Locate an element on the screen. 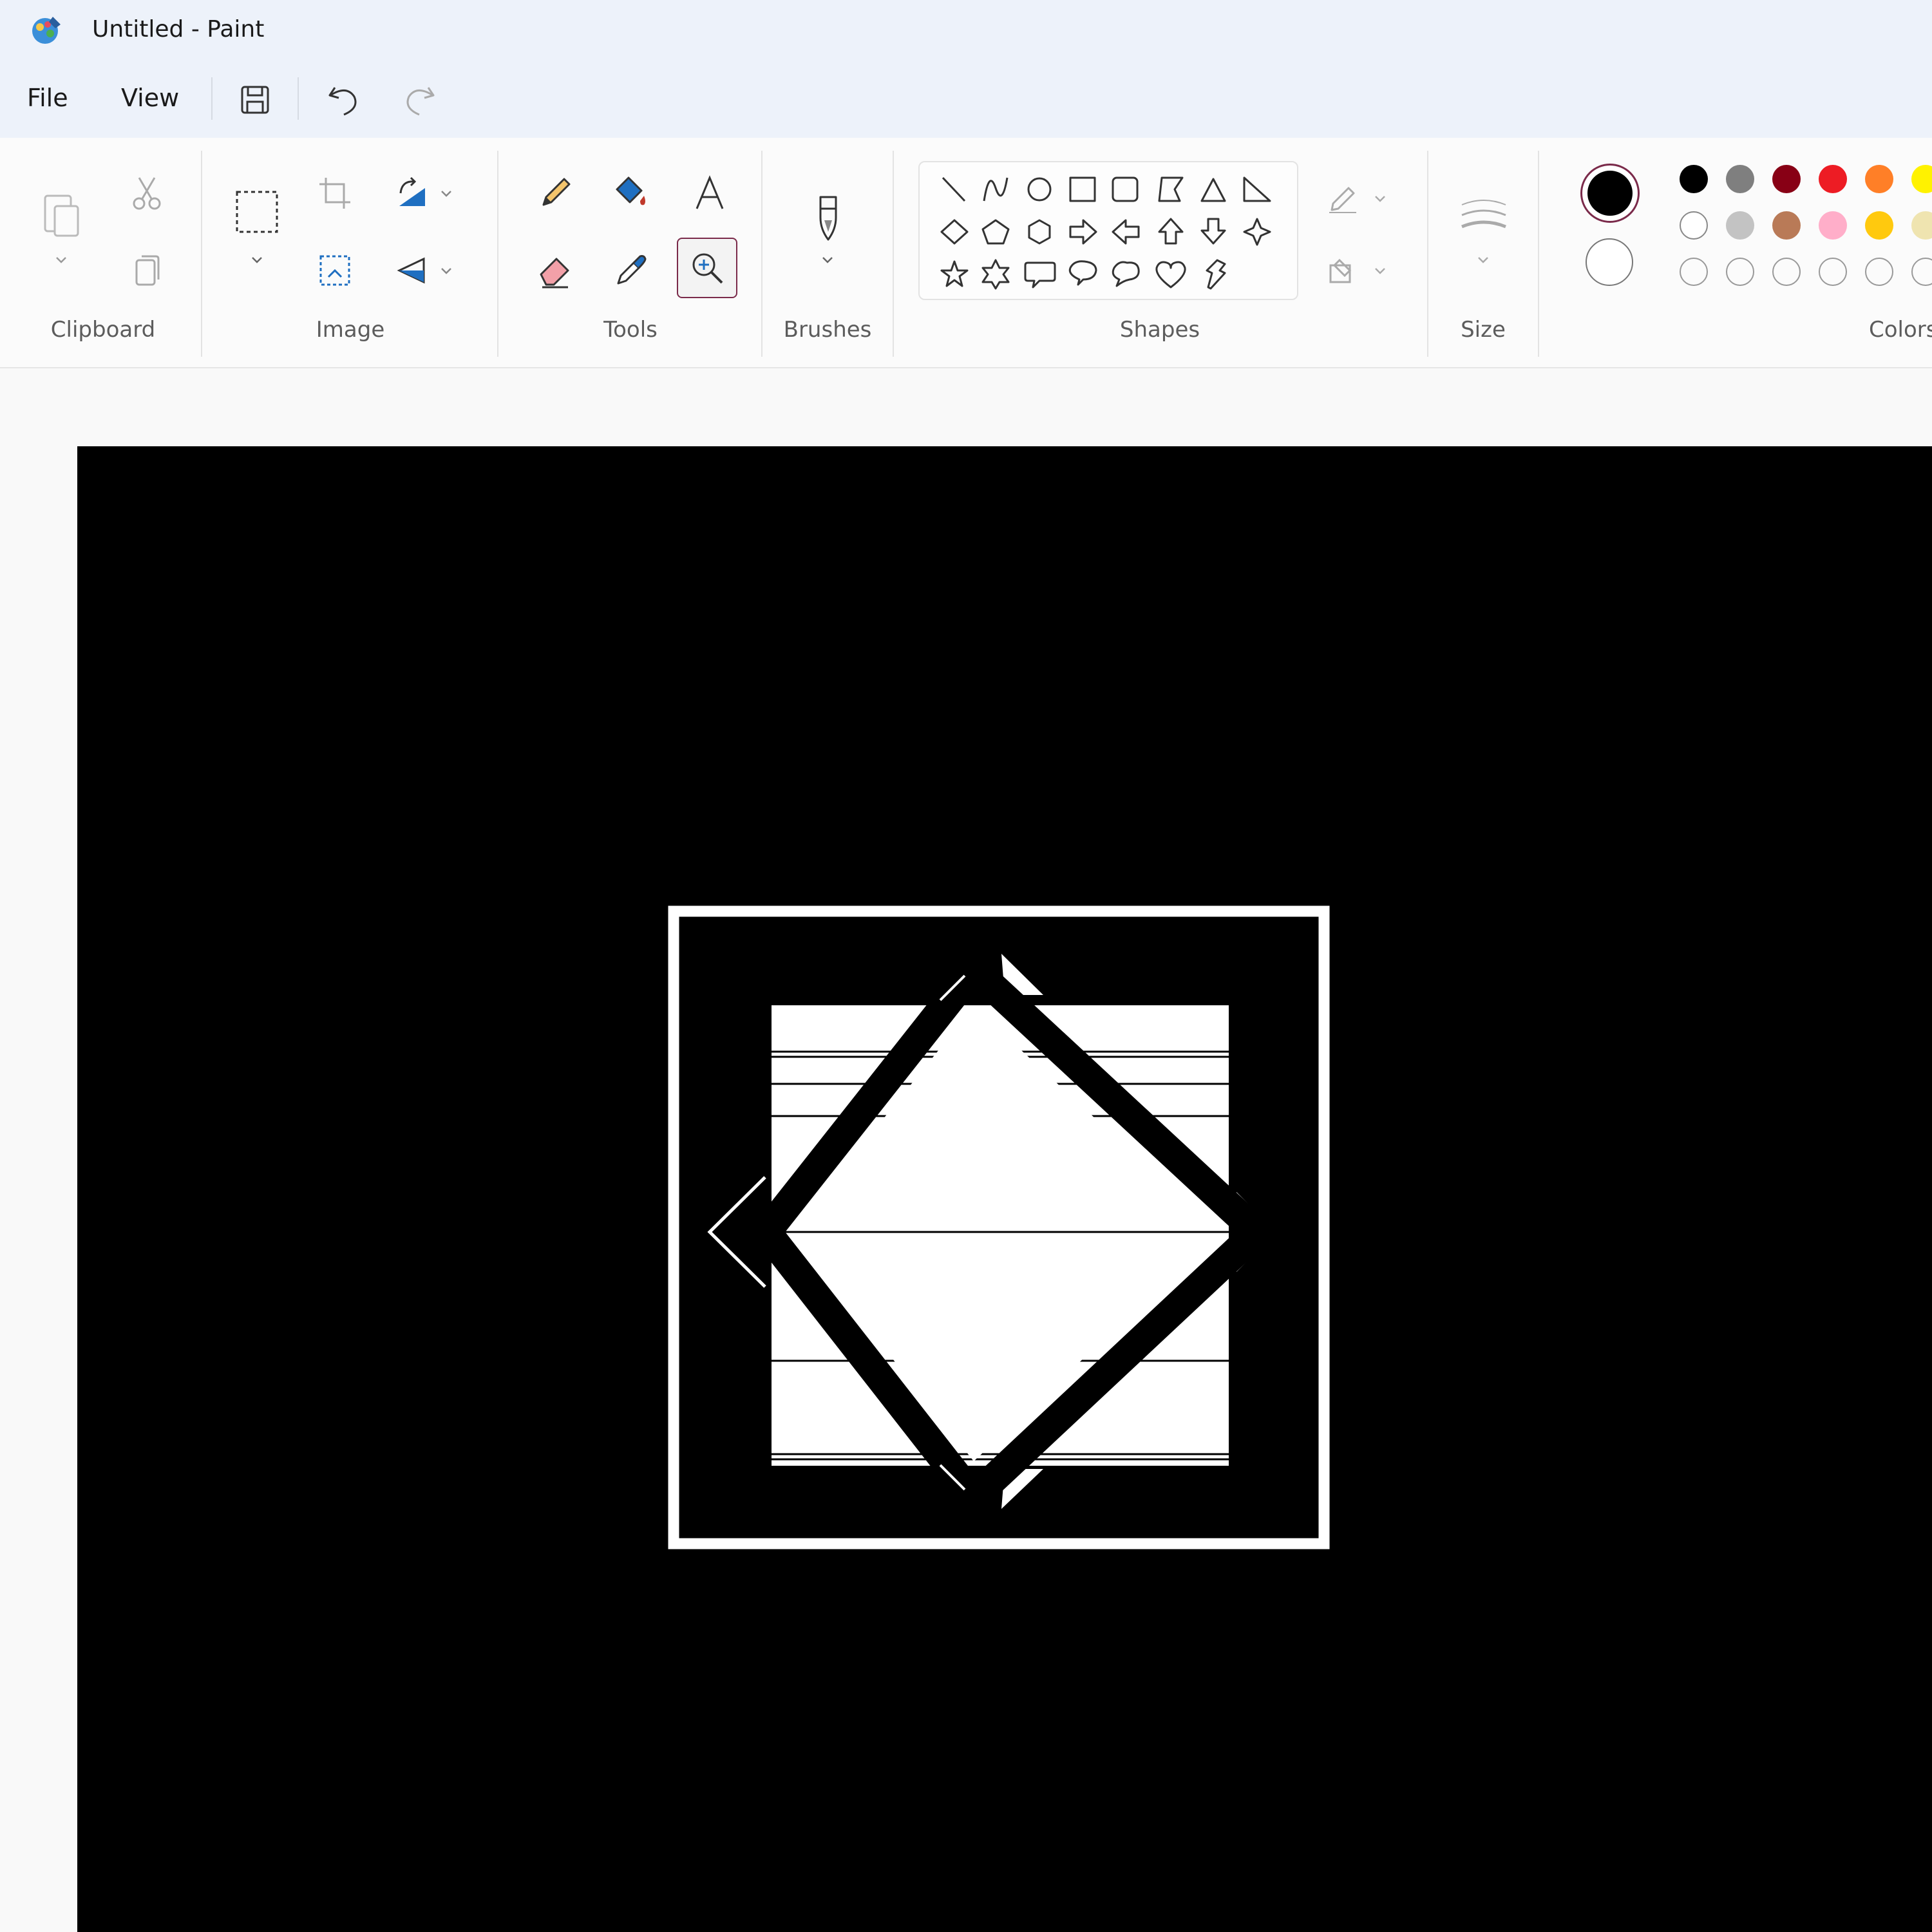  redo-icon is located at coordinates (419, 100).